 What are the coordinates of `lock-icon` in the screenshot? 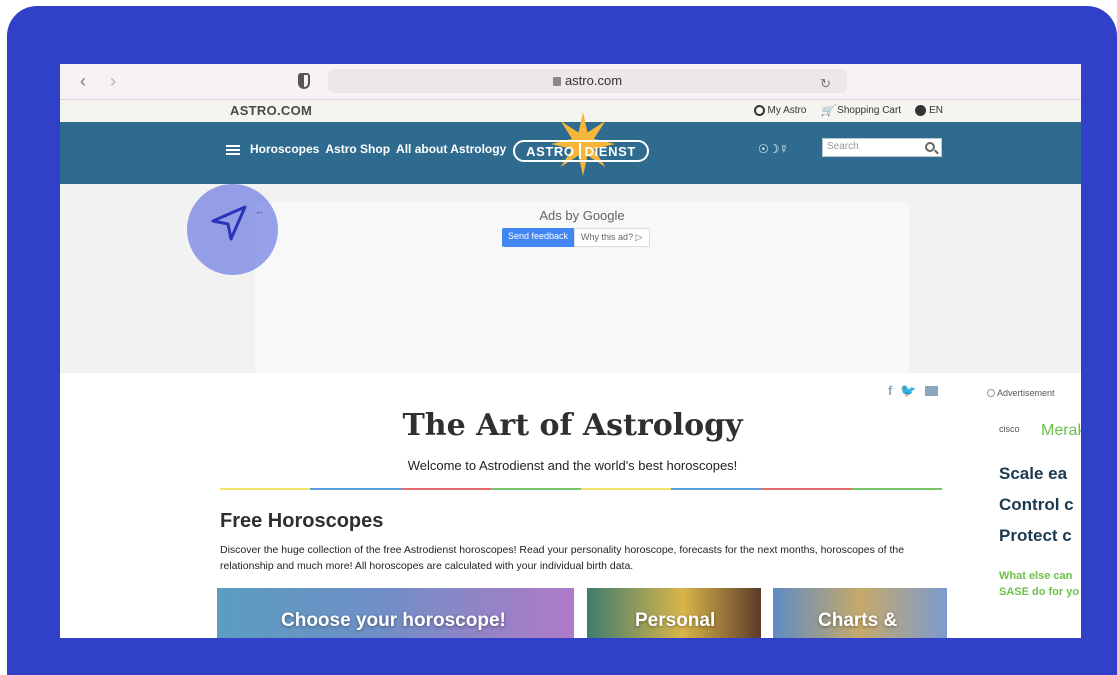 It's located at (556, 81).